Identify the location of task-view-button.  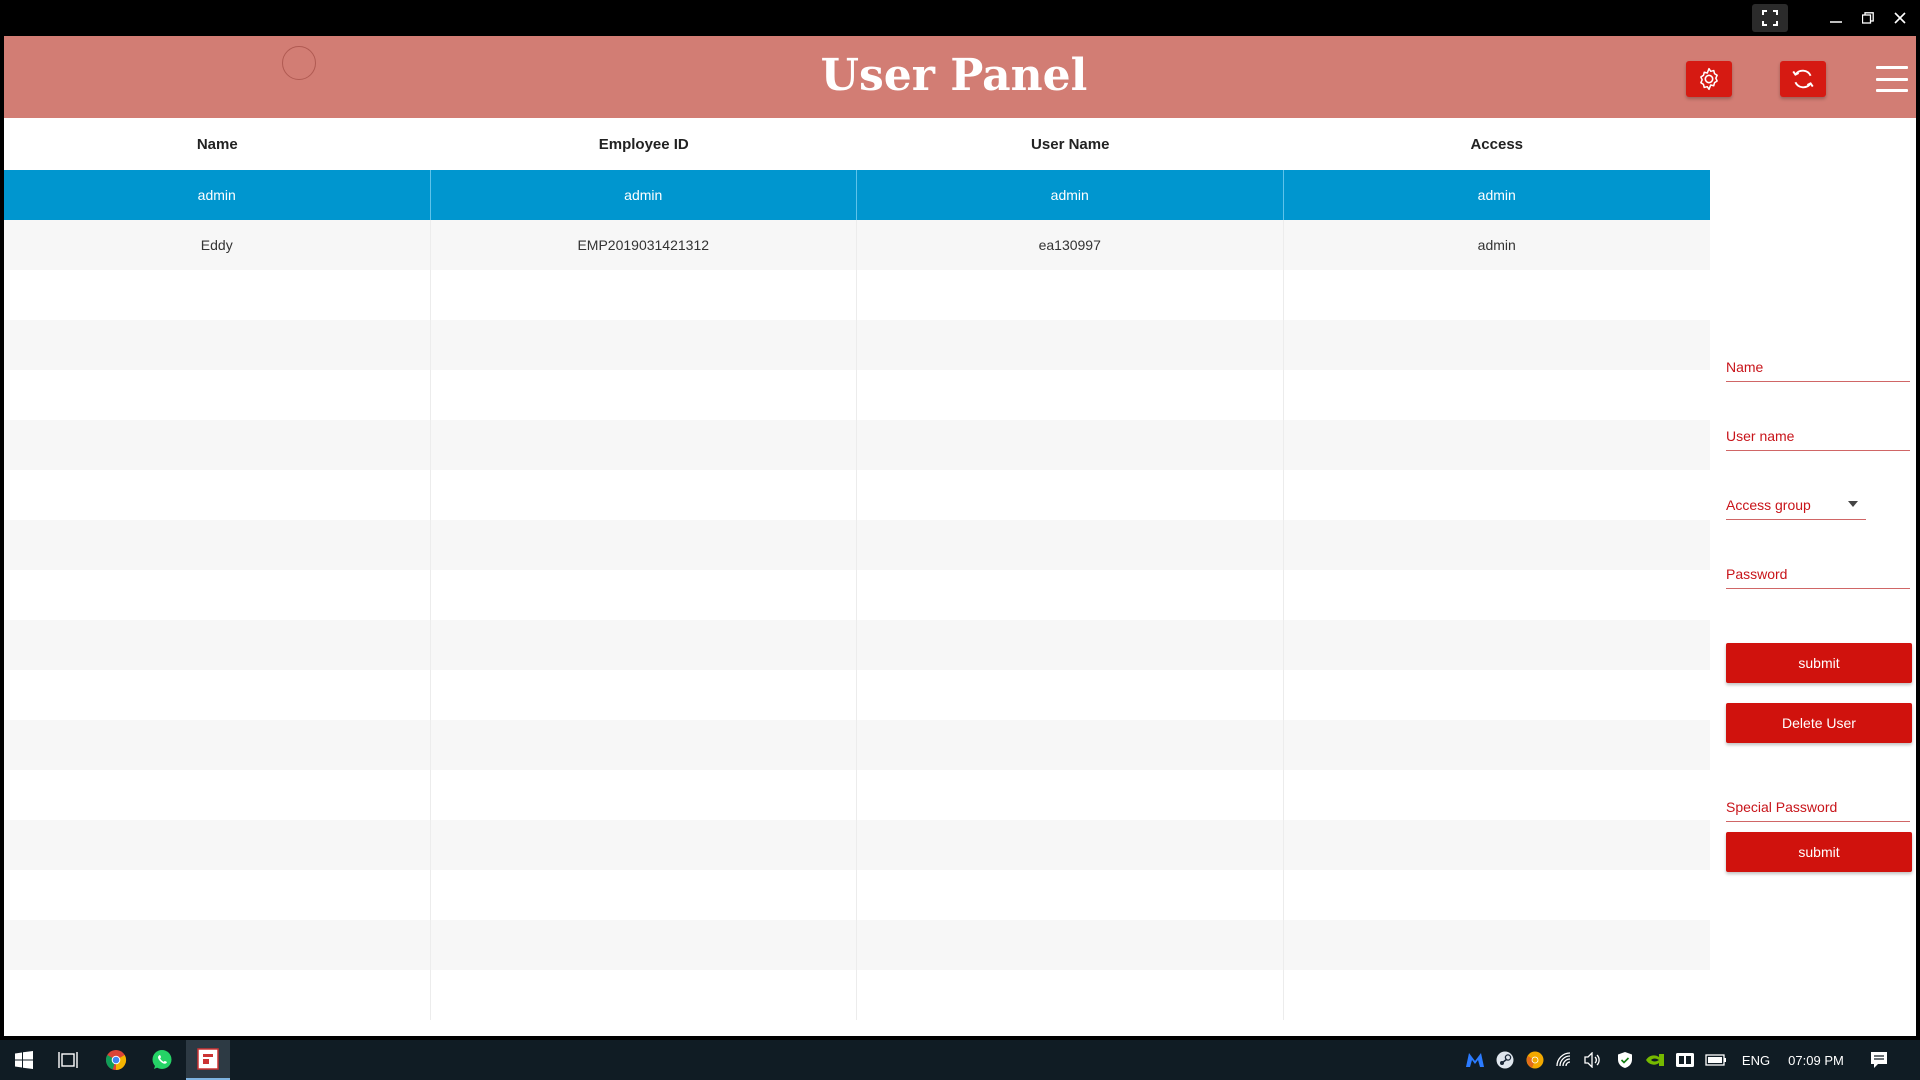
(68, 1060).